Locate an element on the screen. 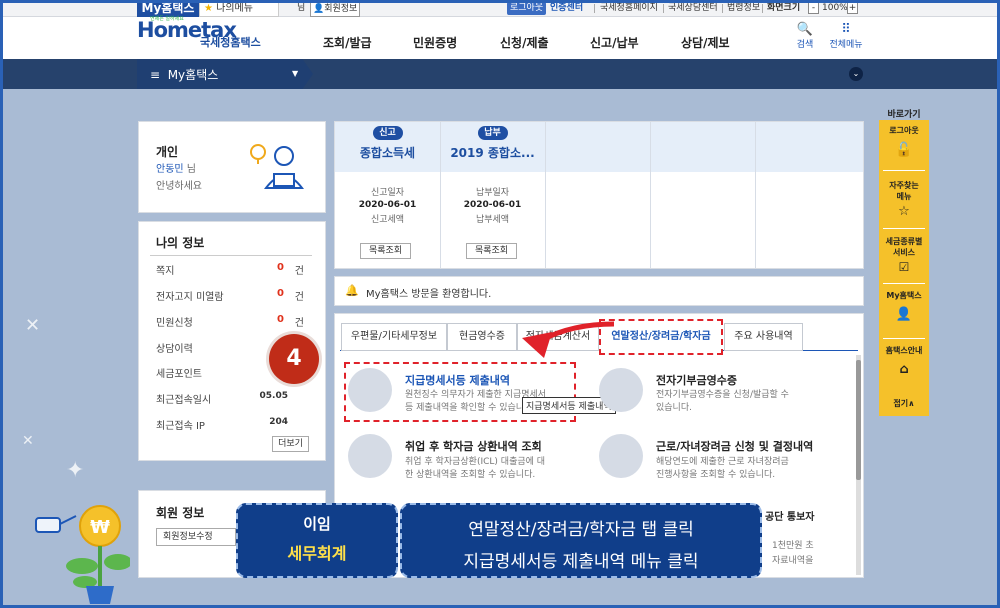 Image resolution: width=1000 pixels, height=608 pixels. quick-my-hometax: My홈택스 👤 is located at coordinates (904, 311).